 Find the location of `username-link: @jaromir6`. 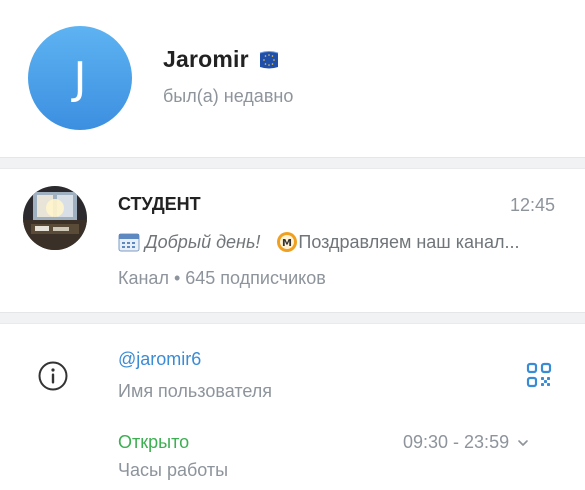

username-link: @jaromir6 is located at coordinates (159, 359).